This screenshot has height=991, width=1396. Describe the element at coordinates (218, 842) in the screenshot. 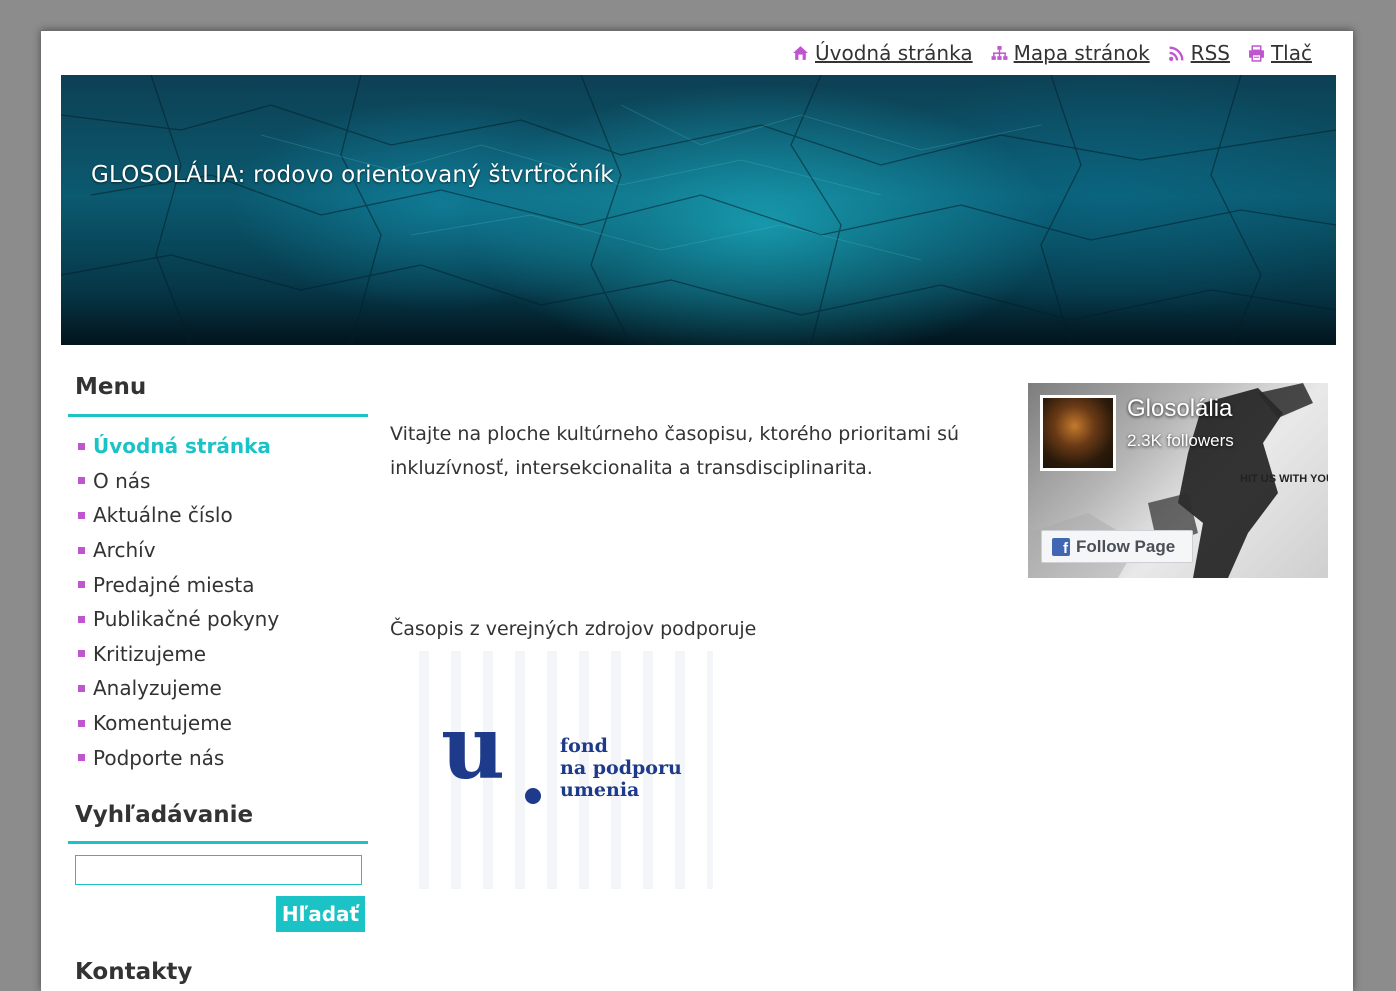

I see `search-heading-rule` at that location.